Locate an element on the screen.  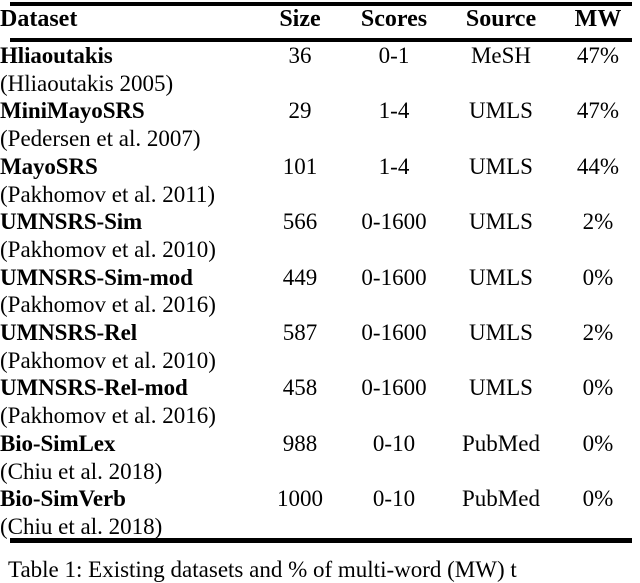
column-header-dataset: Dataset is located at coordinates (39, 19).